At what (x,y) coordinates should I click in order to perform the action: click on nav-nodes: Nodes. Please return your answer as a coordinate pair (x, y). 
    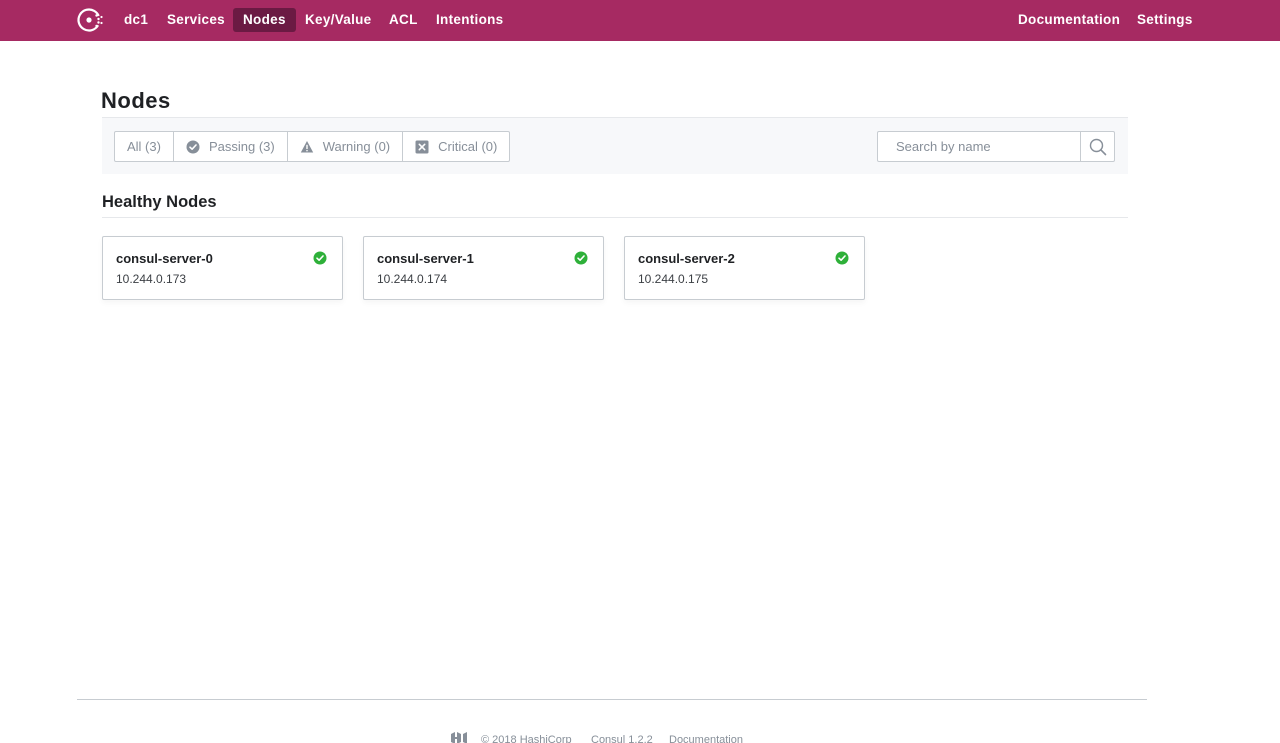
    Looking at the image, I should click on (264, 20).